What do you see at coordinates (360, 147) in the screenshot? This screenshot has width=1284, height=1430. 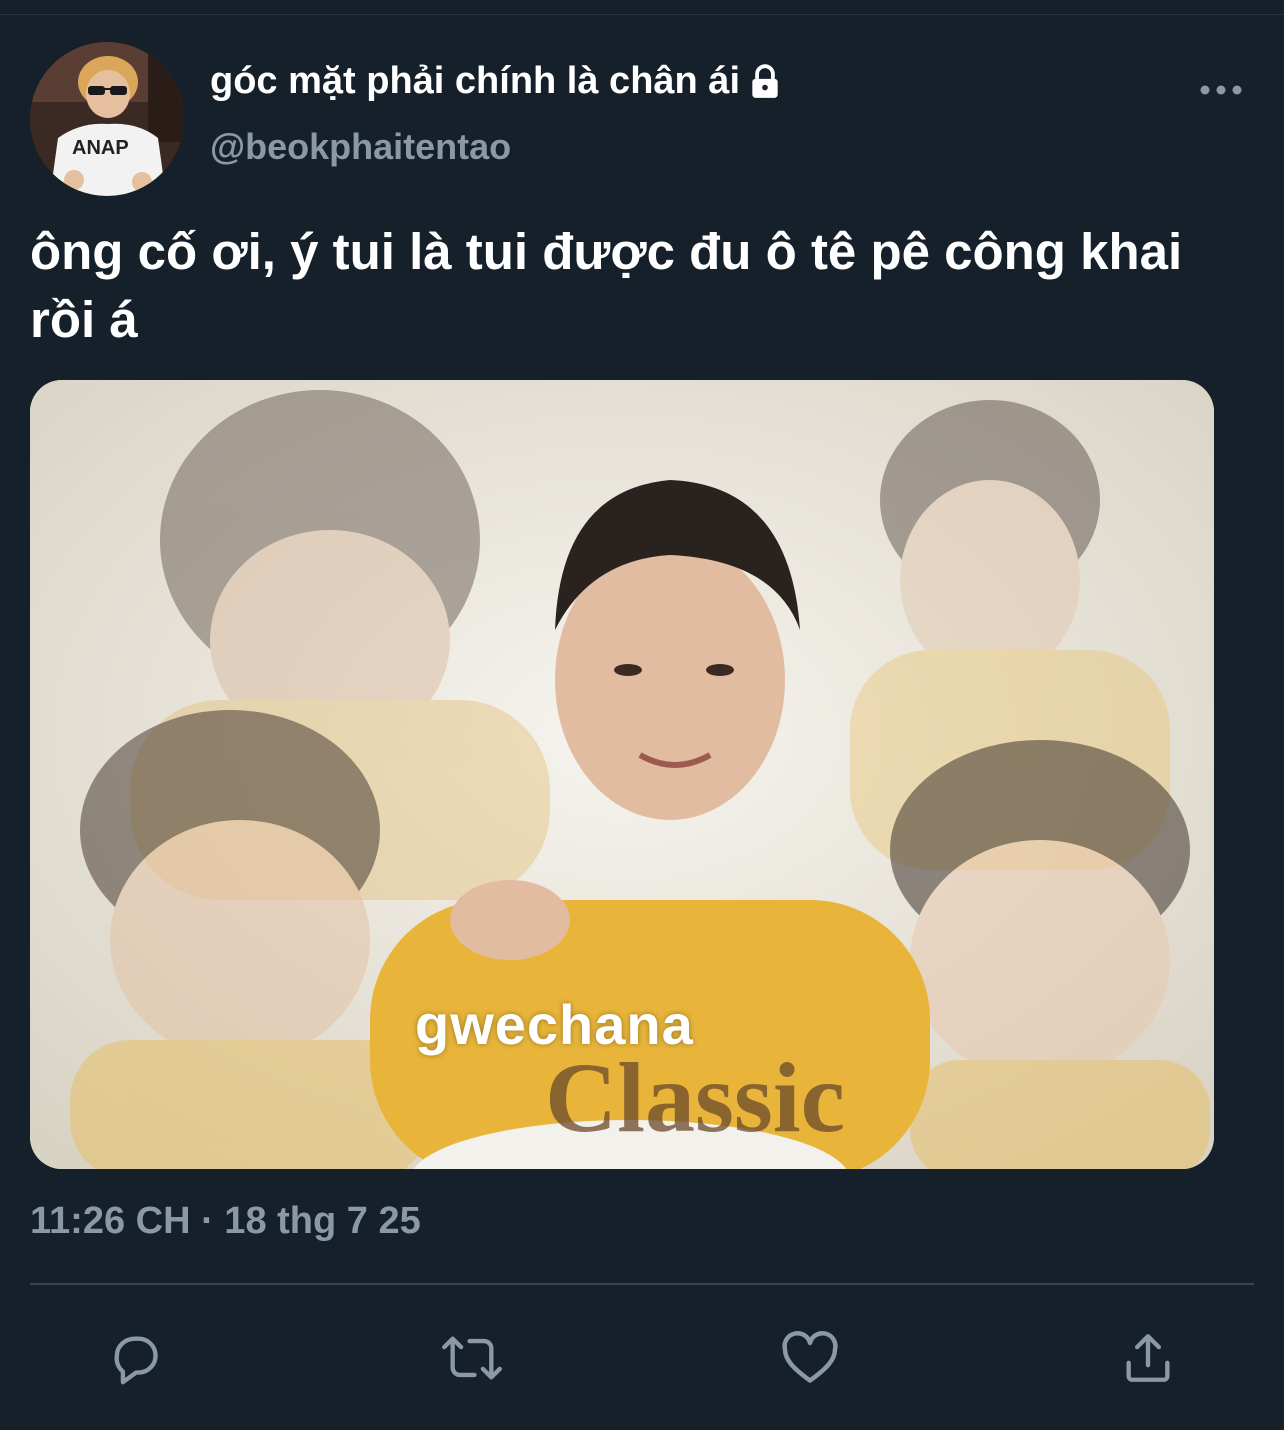 I see `user-handle: @beokphaitentao` at bounding box center [360, 147].